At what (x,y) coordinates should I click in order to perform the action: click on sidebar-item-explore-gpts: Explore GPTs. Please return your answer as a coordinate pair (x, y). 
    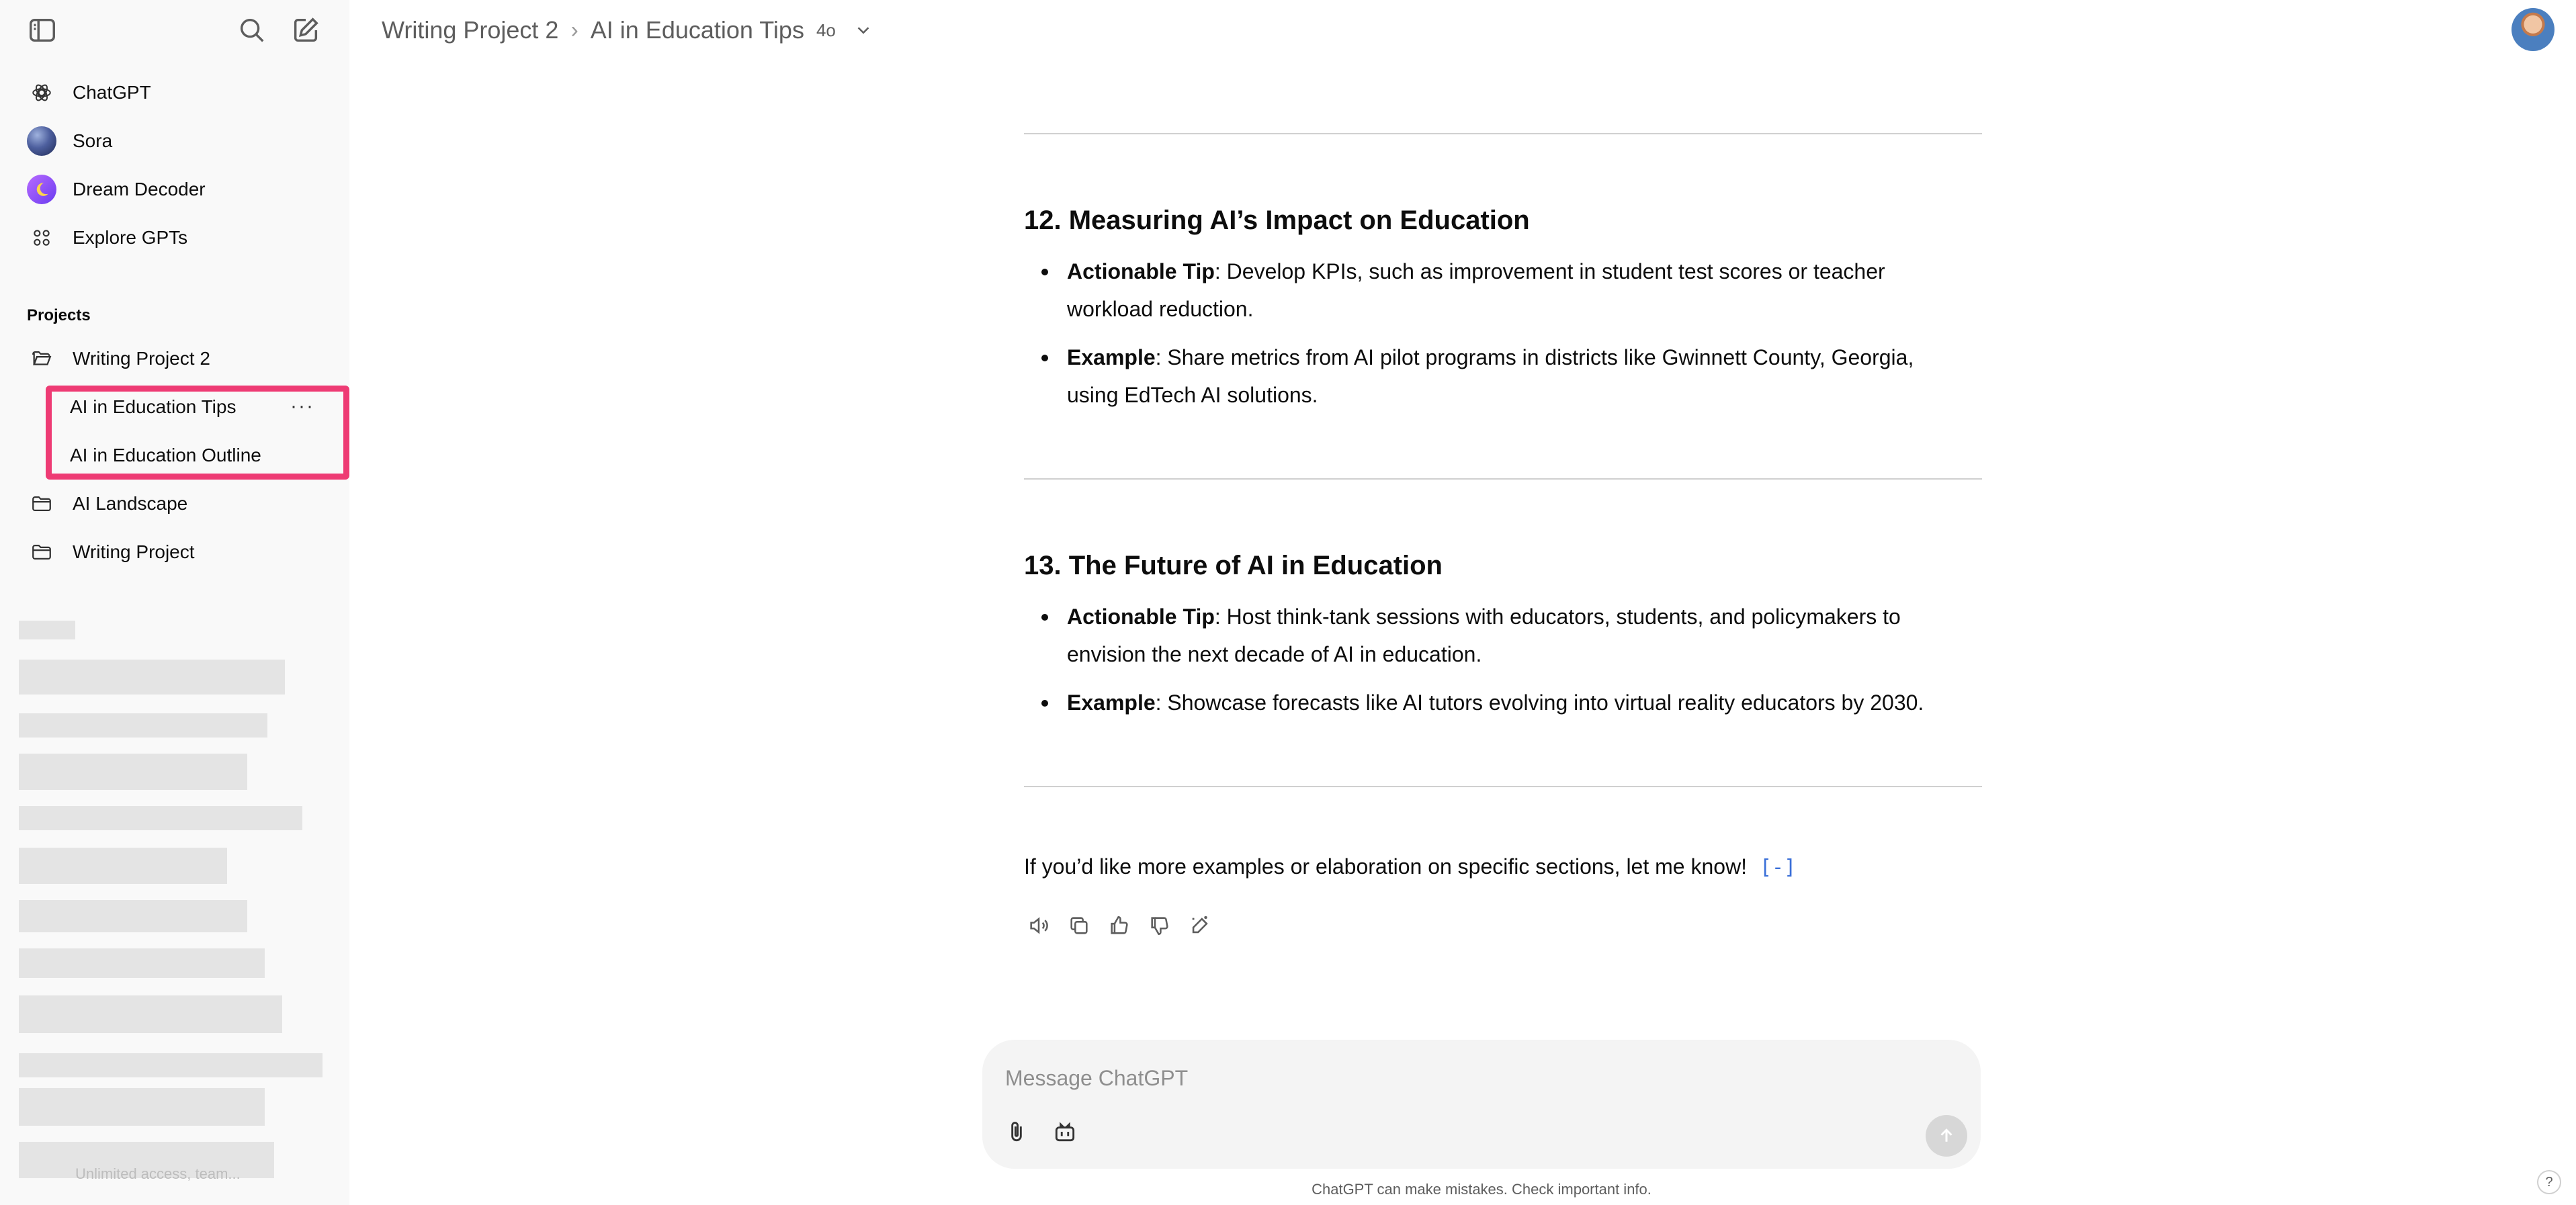
    Looking at the image, I should click on (177, 237).